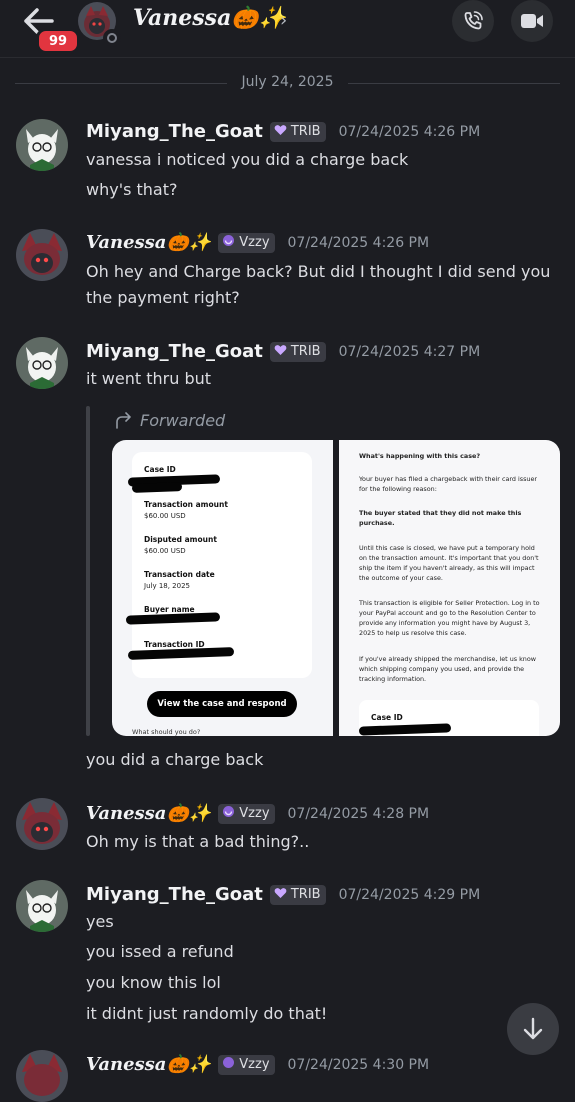  What do you see at coordinates (166, 732) in the screenshot?
I see `cut-off-text: What should you do?` at bounding box center [166, 732].